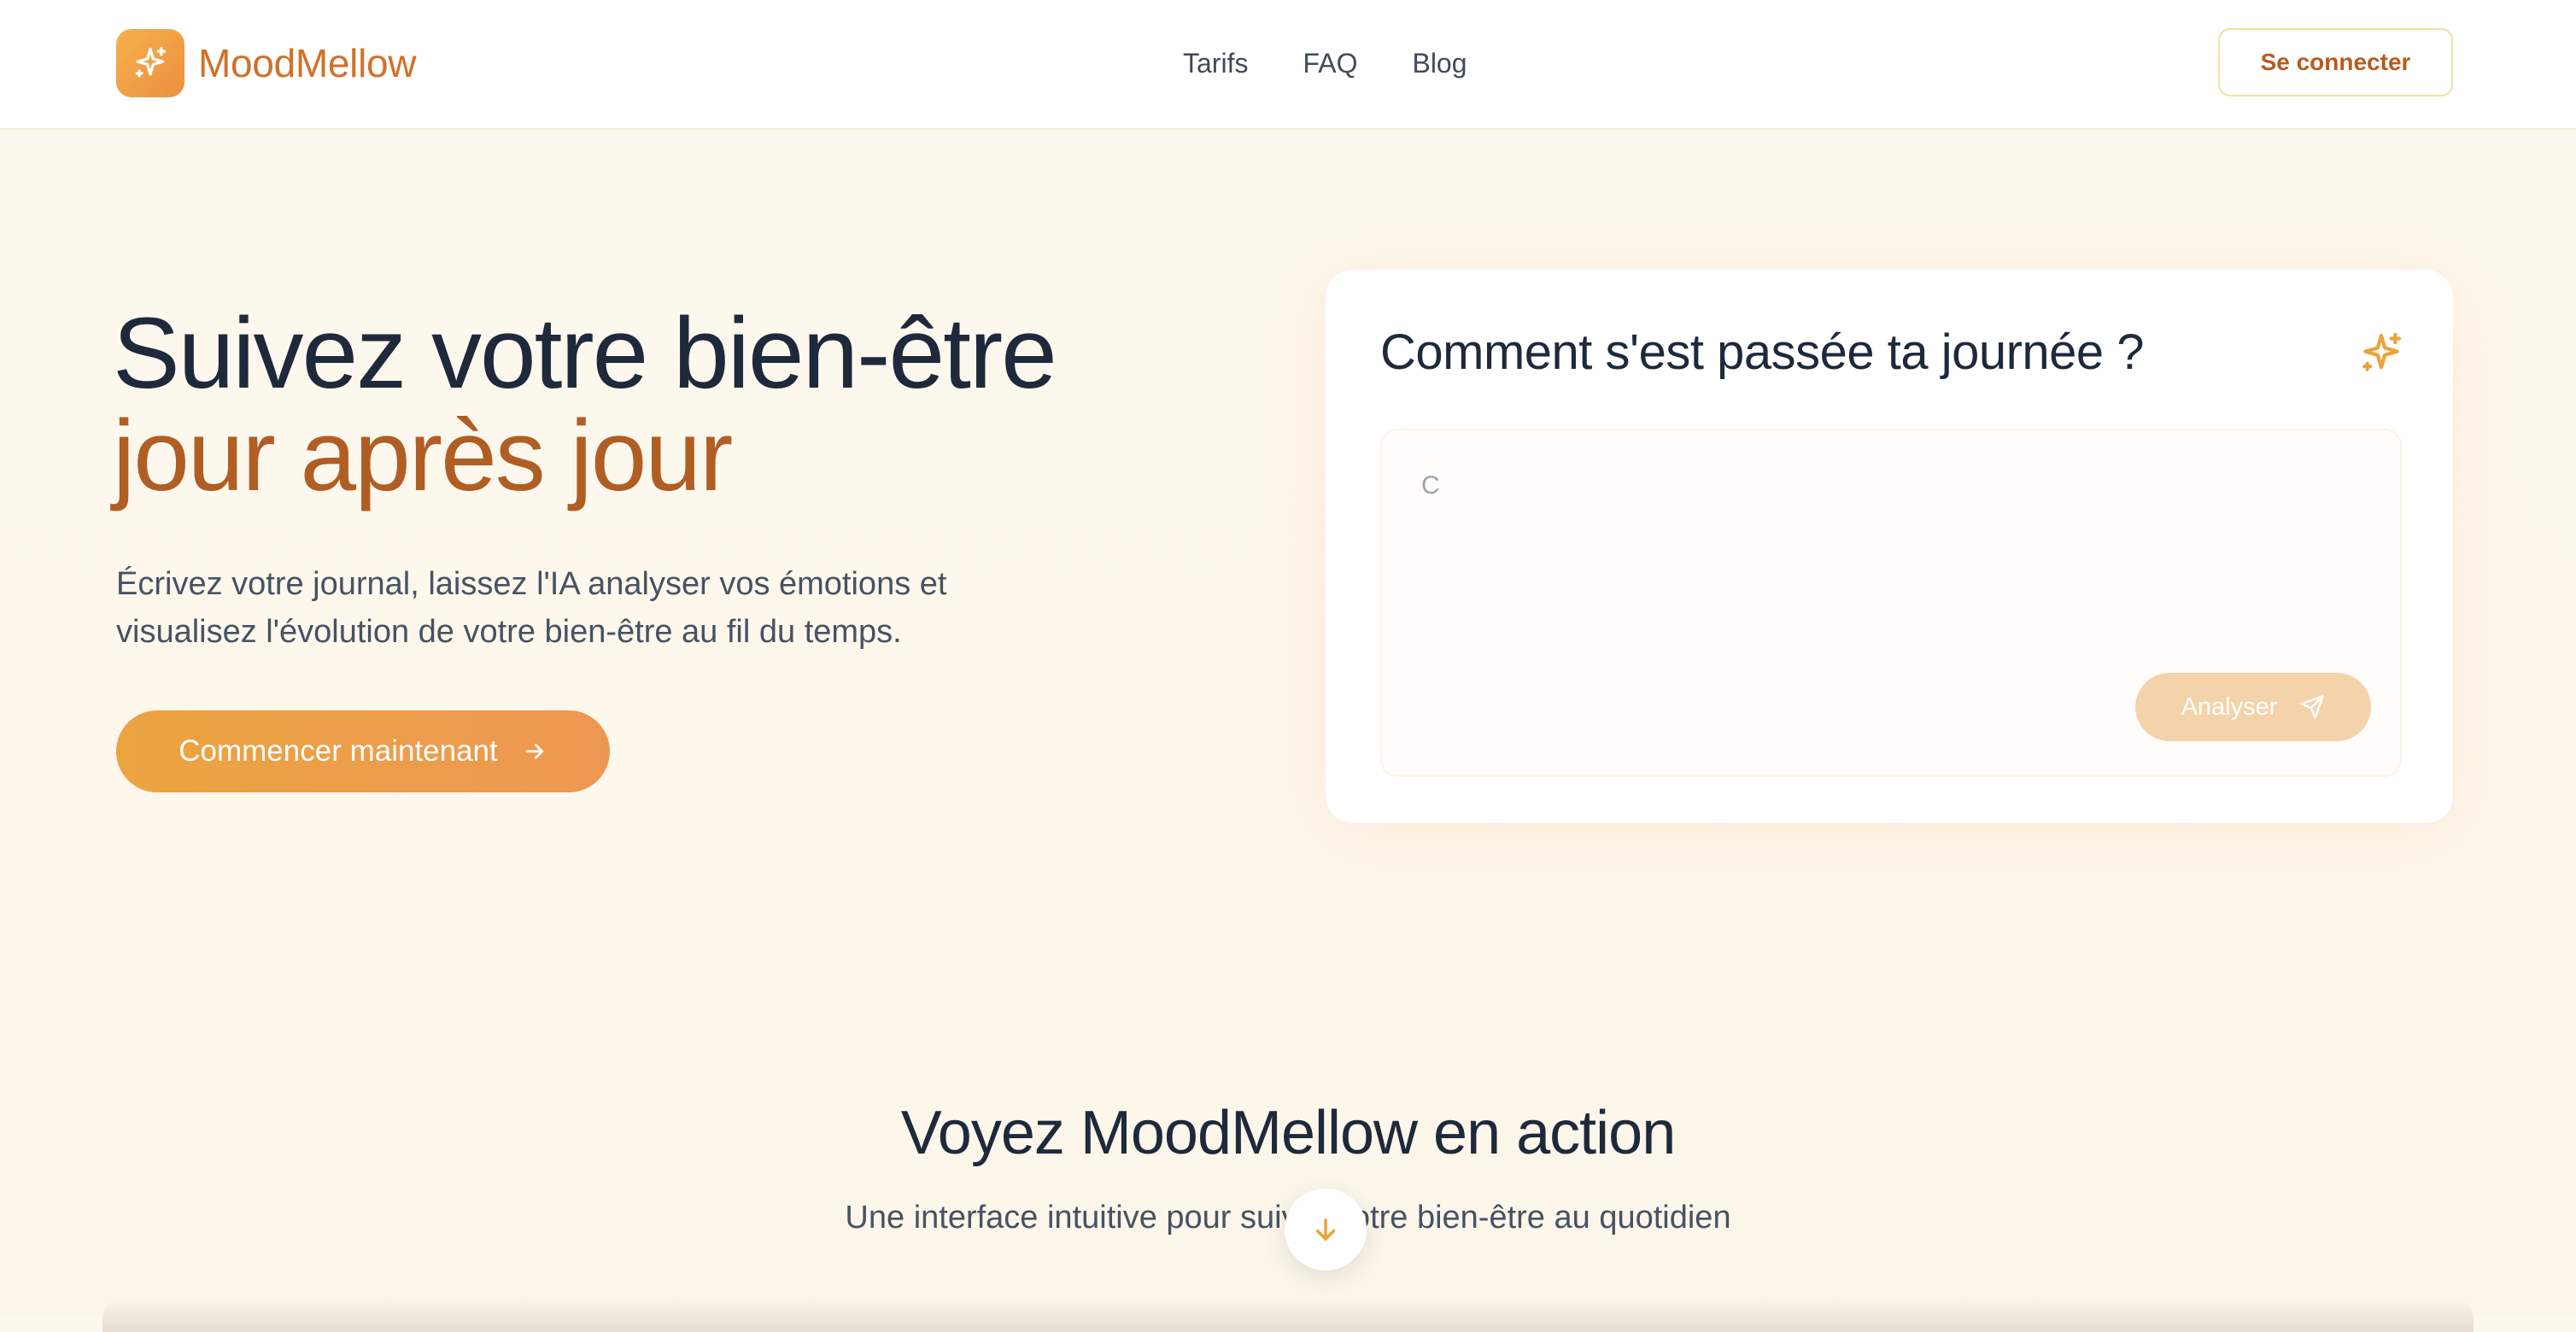 The image size is (2576, 1332). I want to click on site-header: MoodMellow Tarifs FAQ Blog Se connecter, so click(1288, 65).